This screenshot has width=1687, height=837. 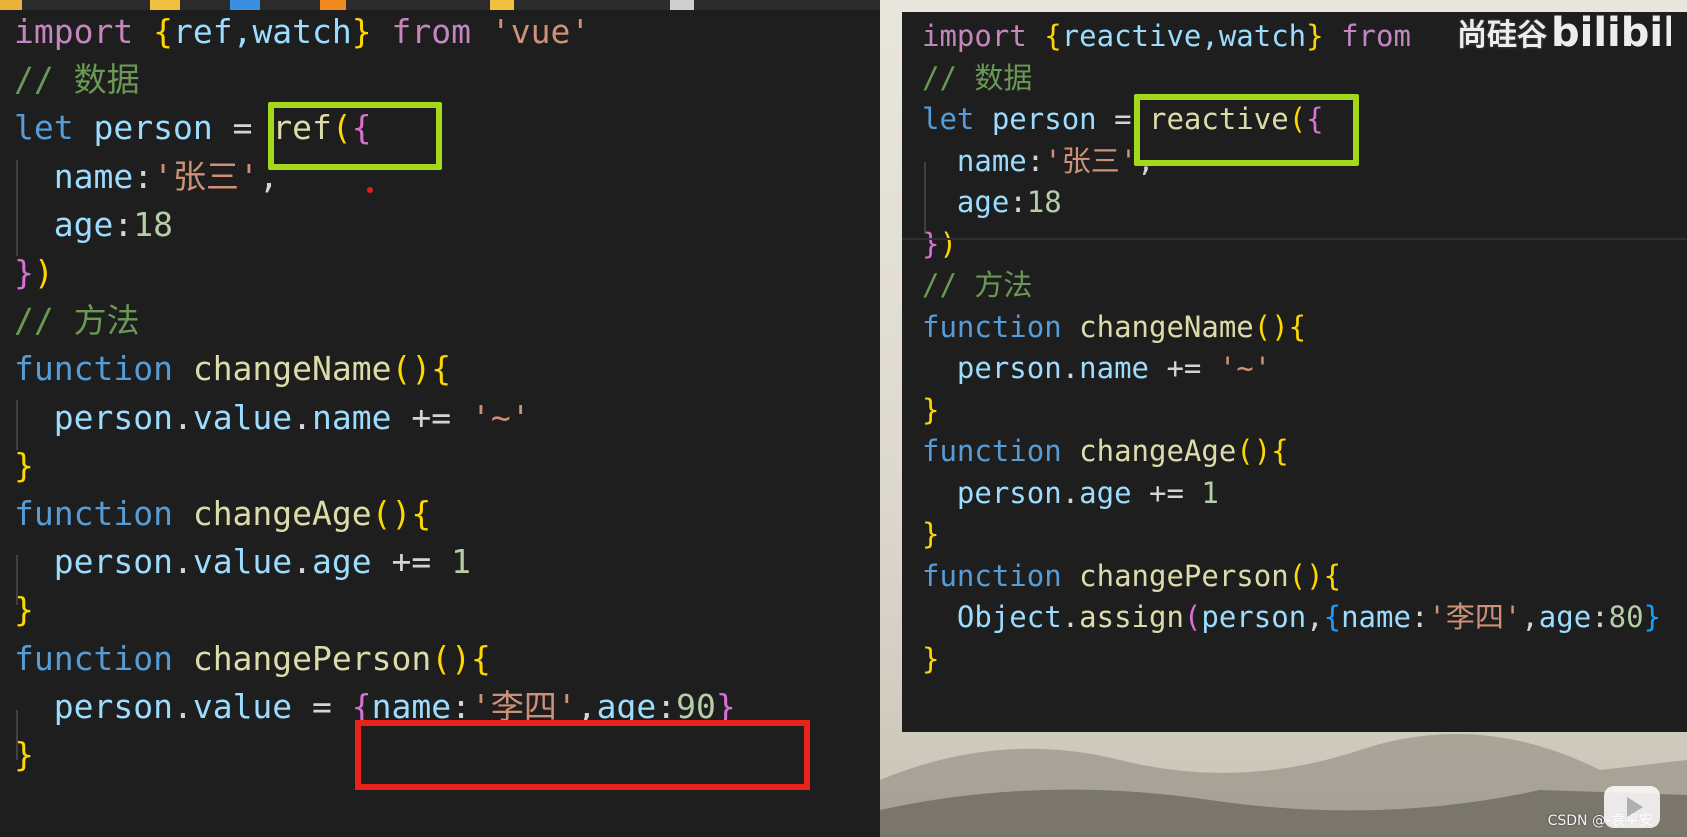 I want to click on code-line: person.value.age += 1, so click(x=242, y=562).